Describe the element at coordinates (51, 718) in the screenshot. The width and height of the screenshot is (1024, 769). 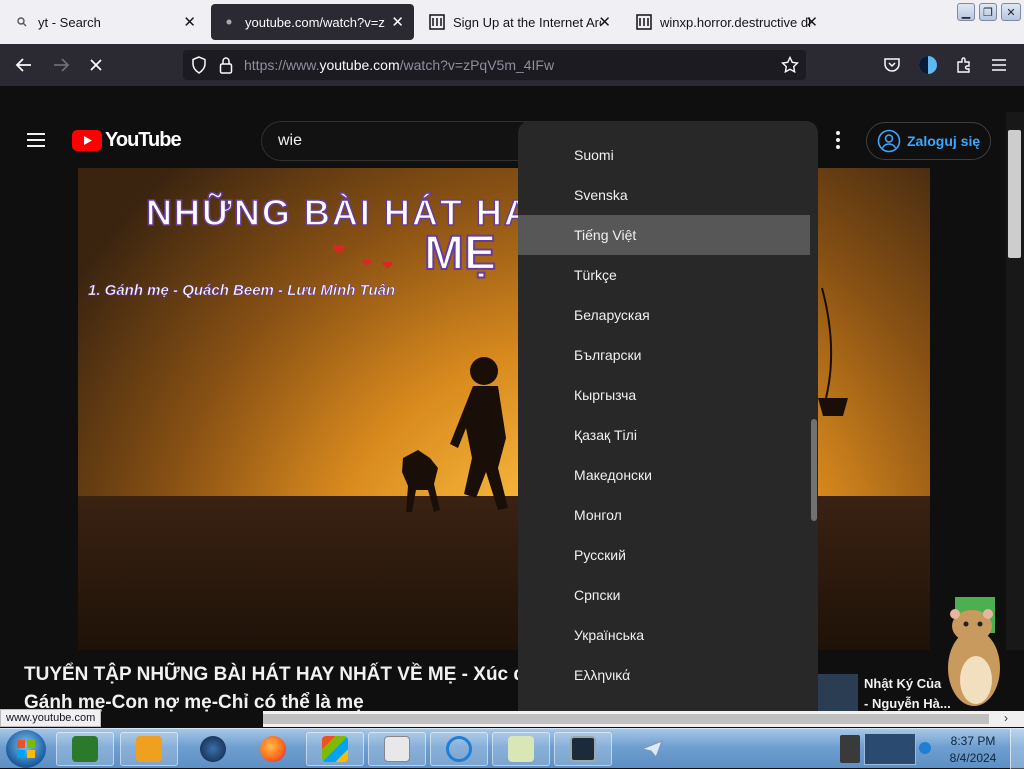
I see `status-bar-url: www.youtube.com` at that location.